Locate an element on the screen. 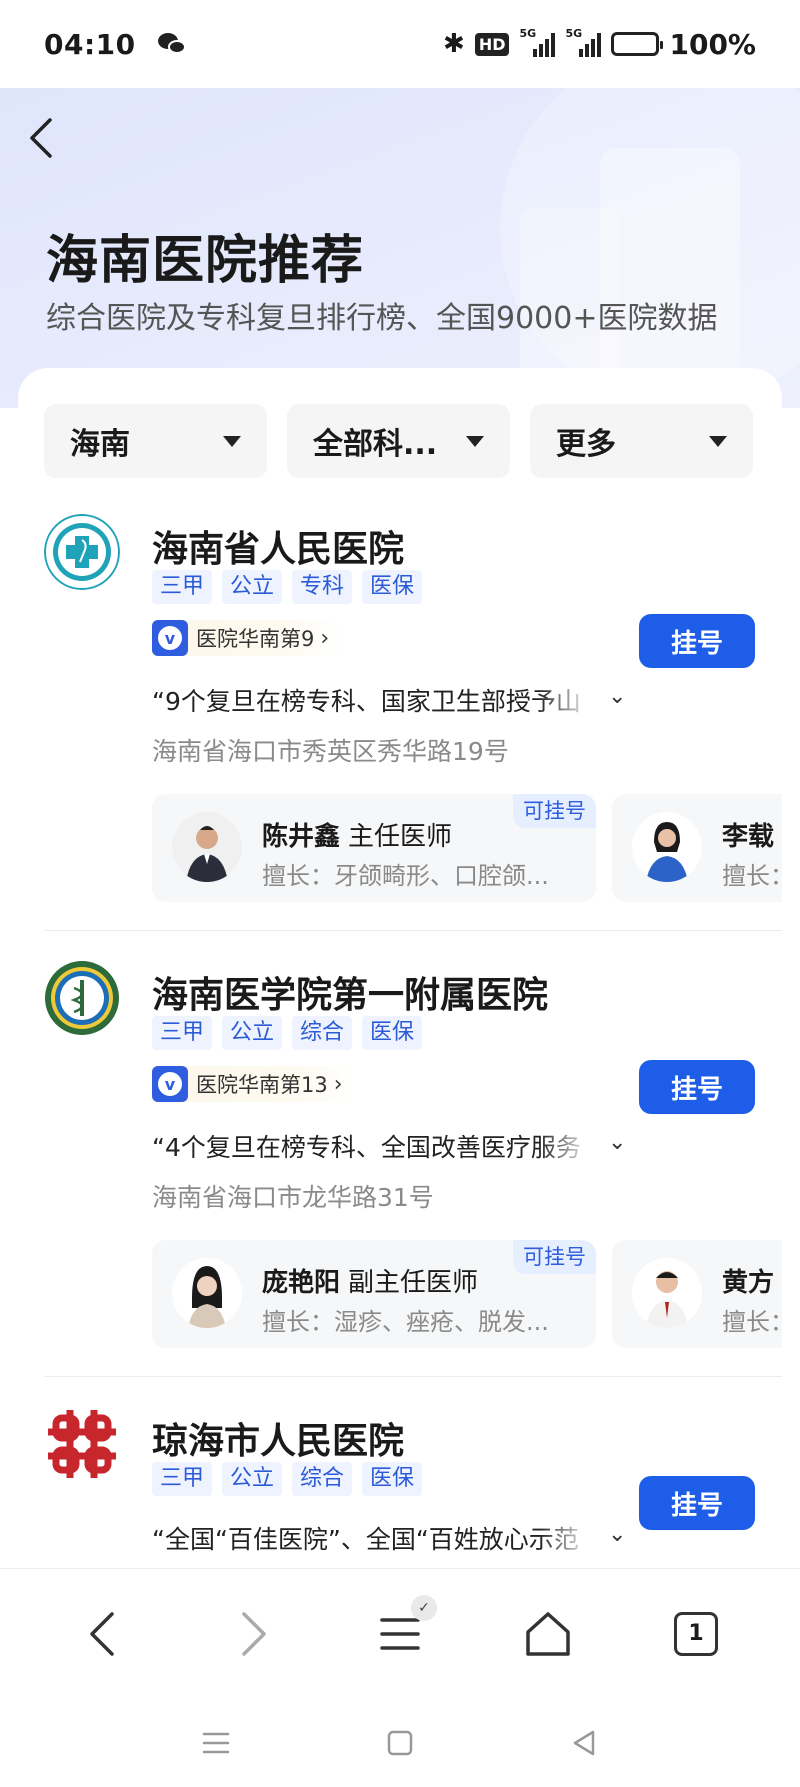  hospital-quote: “全国“百佳医院”、全国“百姓放心示范 is located at coordinates (365, 1539).